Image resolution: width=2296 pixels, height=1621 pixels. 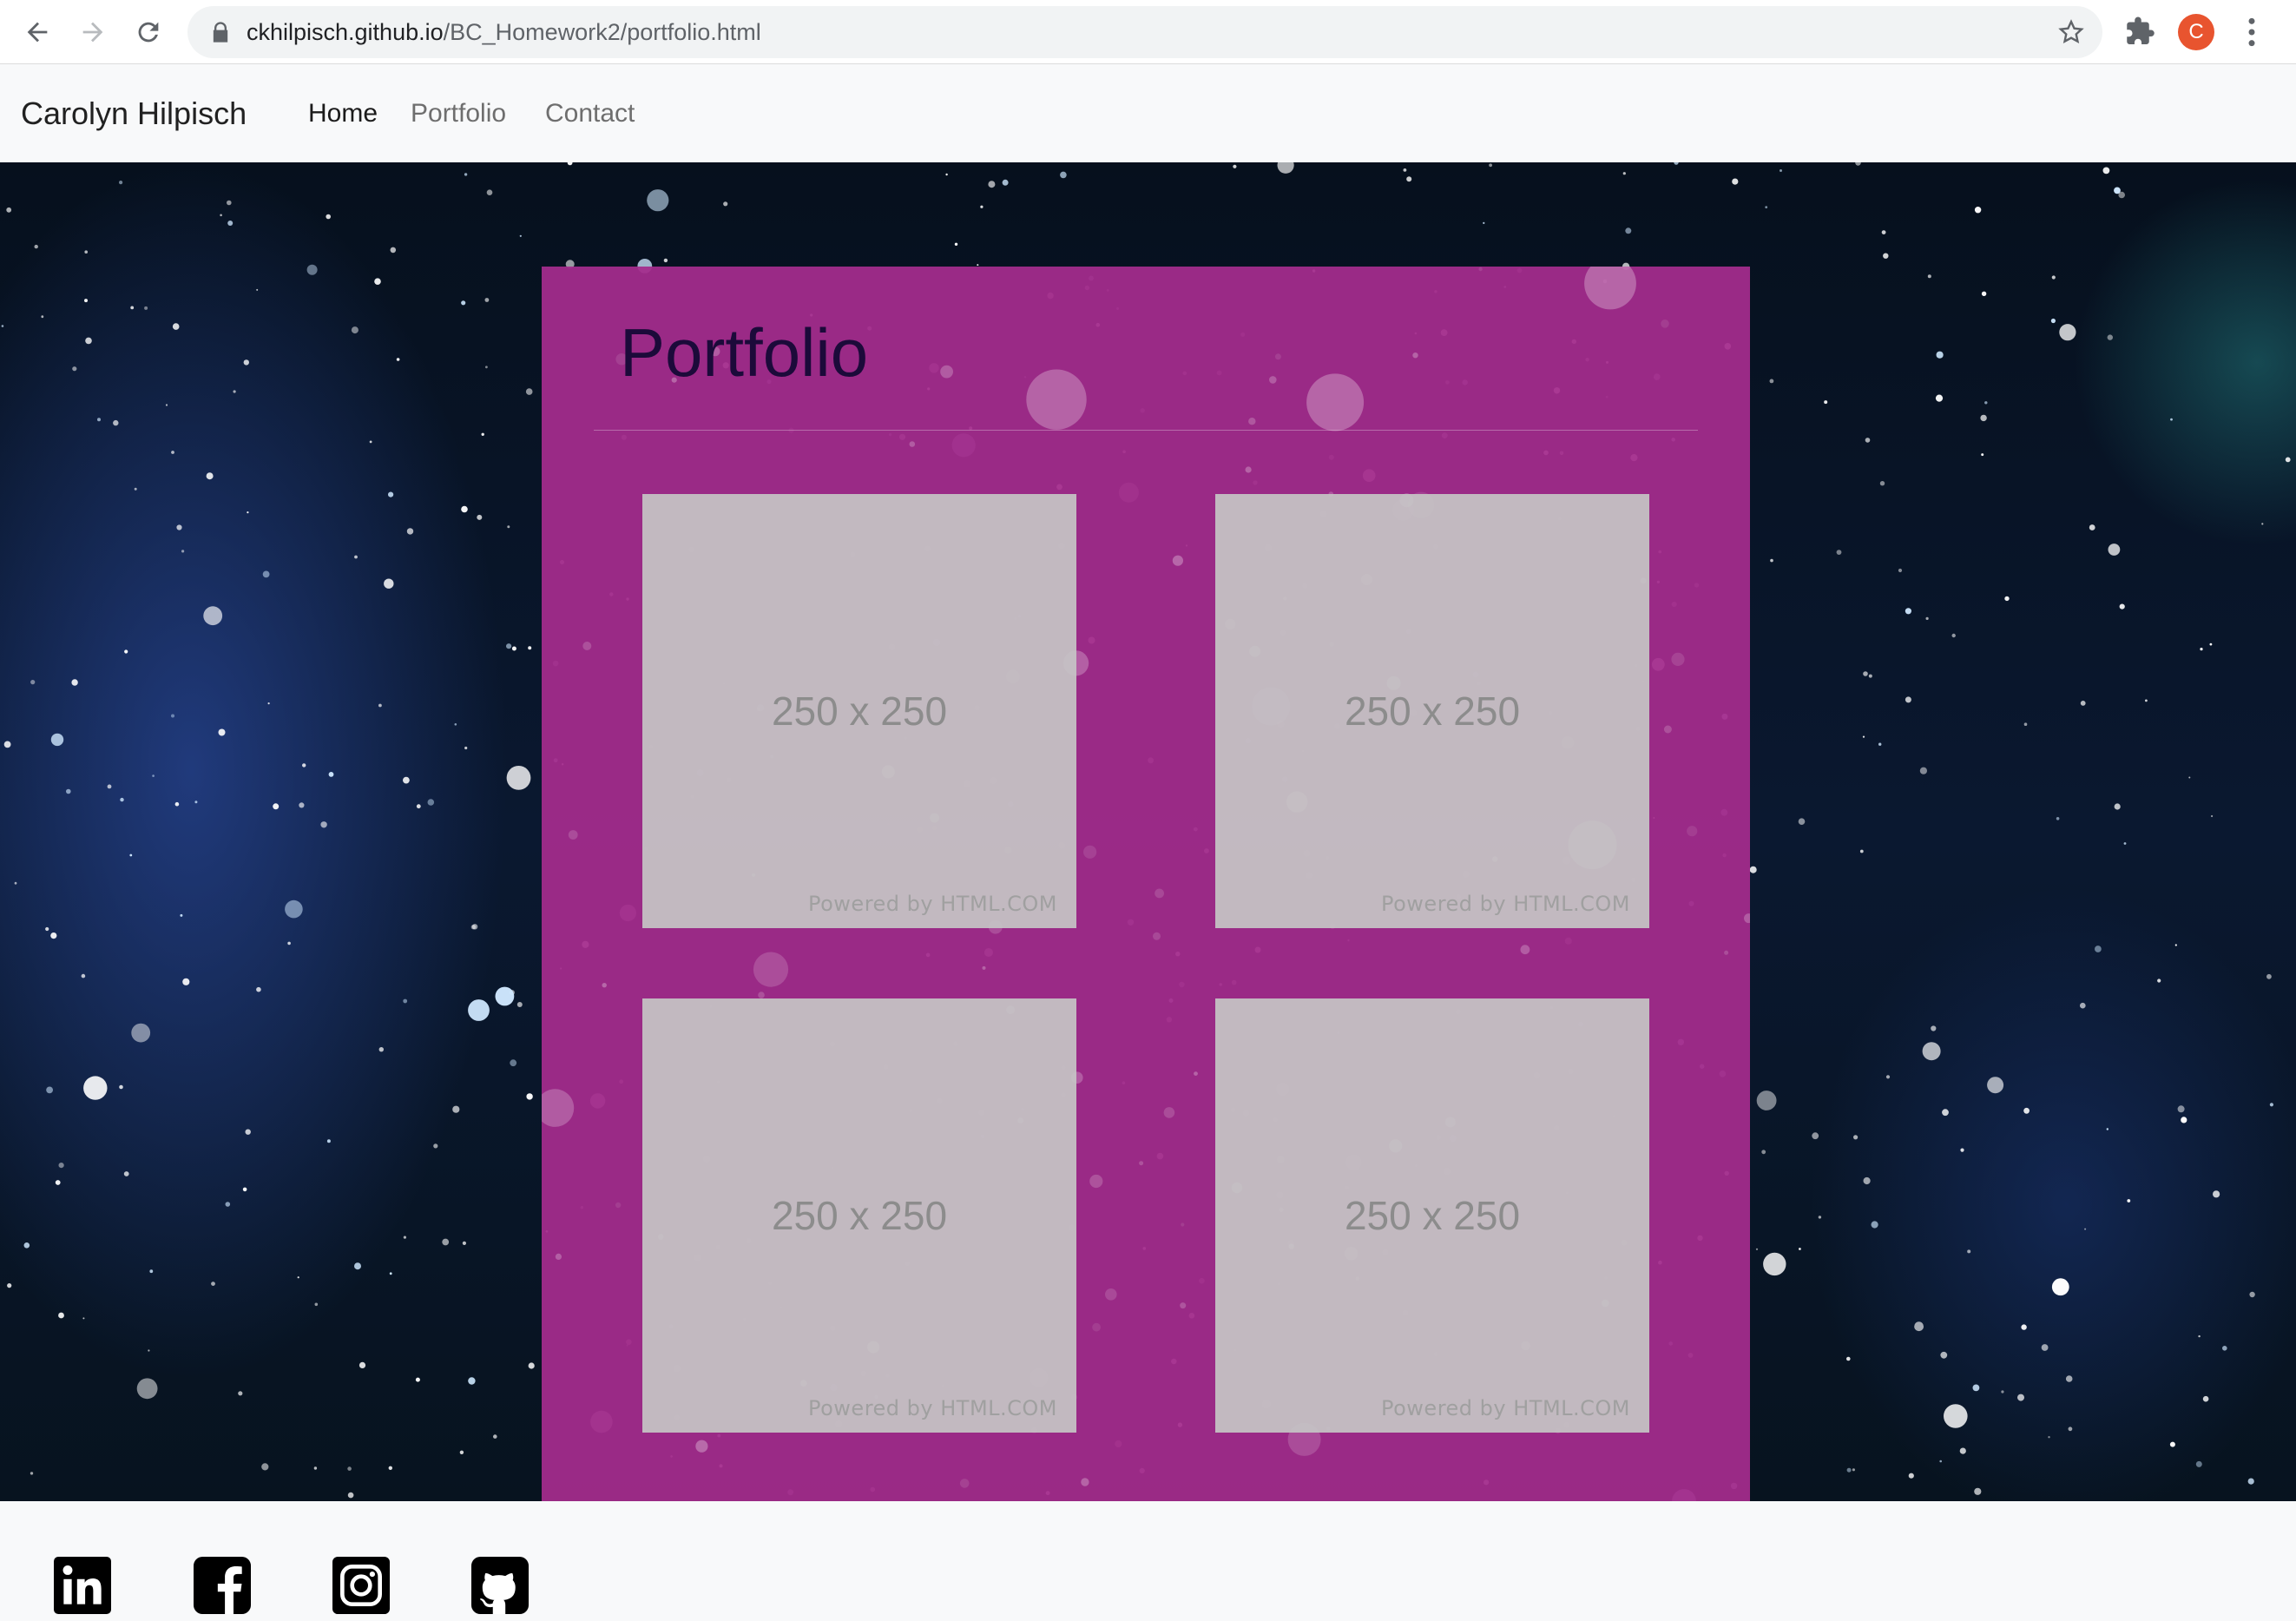 I want to click on profile-avatar: C, so click(x=2196, y=32).